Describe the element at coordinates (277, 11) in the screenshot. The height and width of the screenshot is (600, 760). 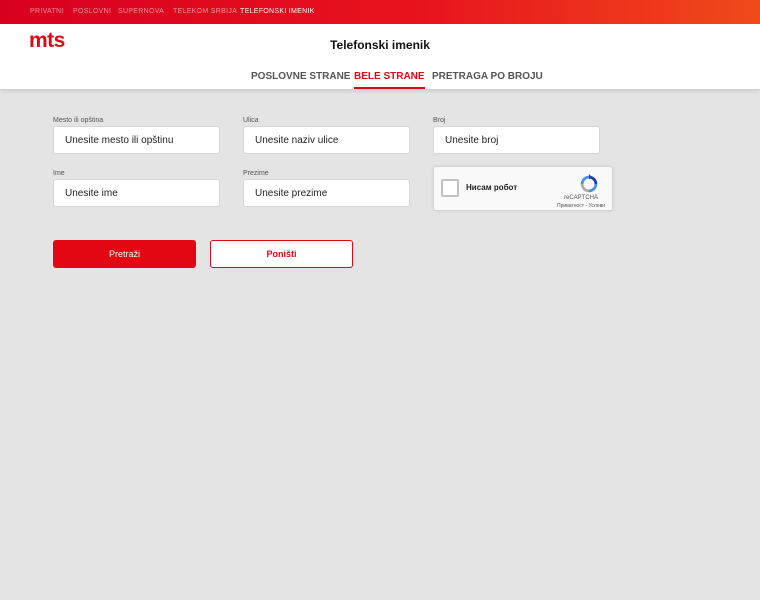
I see `topnav-item-telefonski-imenik: TELEFONSKI IMENIK` at that location.